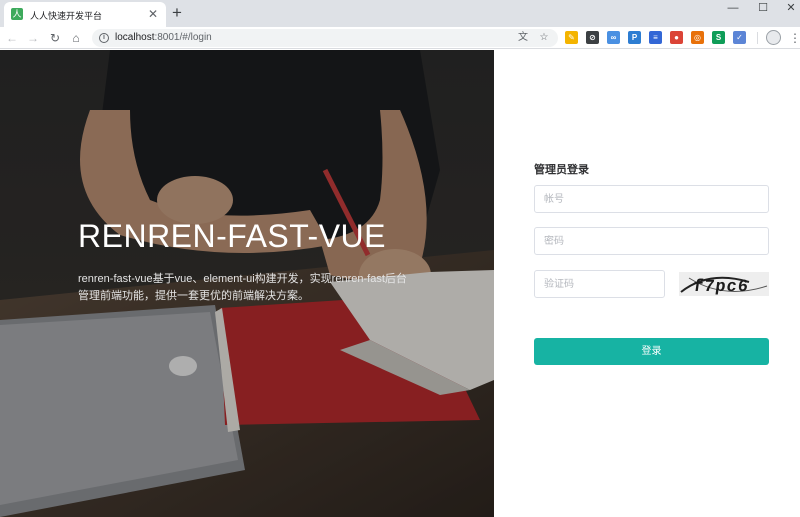 The width and height of the screenshot is (800, 517). What do you see at coordinates (33, 38) in the screenshot?
I see `forward-icon: →` at bounding box center [33, 38].